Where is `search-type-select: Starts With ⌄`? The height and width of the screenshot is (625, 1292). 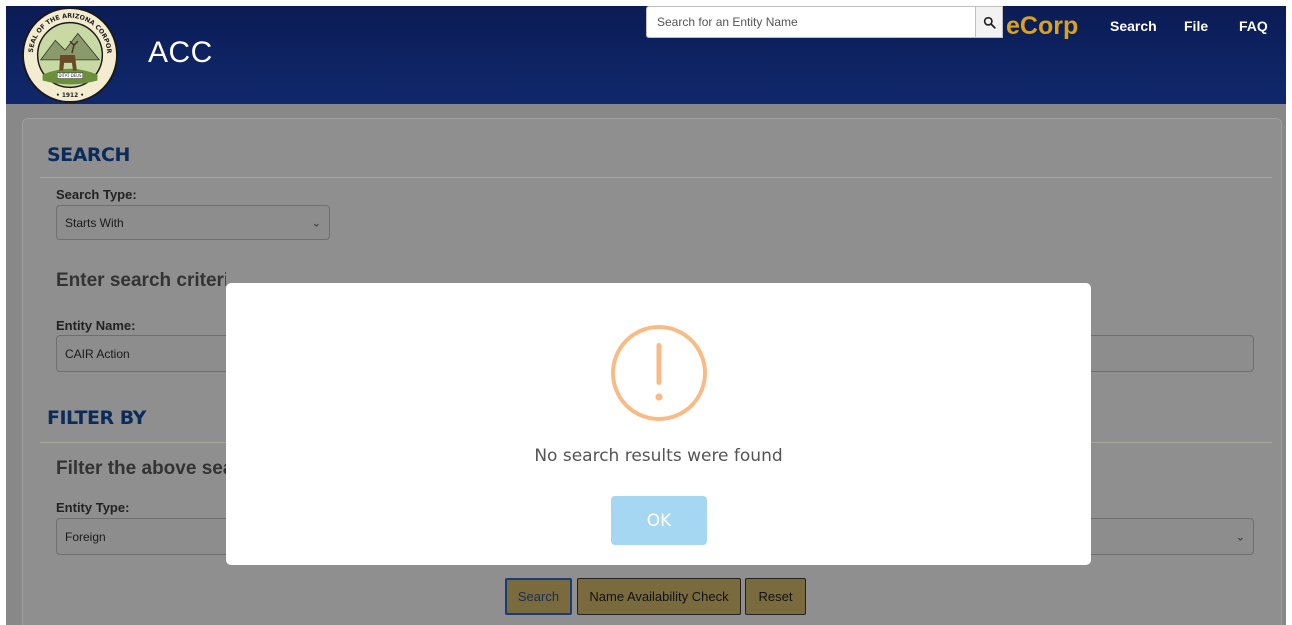
search-type-select: Starts With ⌄ is located at coordinates (193, 222).